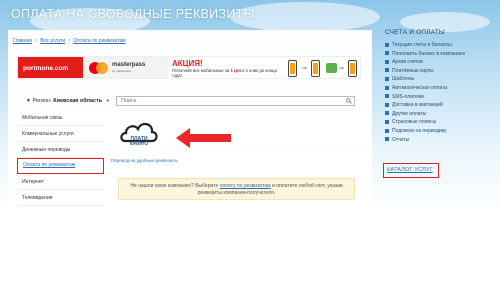 This screenshot has width=500, height=300. Describe the element at coordinates (60, 182) in the screenshot. I see `sidebar-item-internet: Интернет` at that location.